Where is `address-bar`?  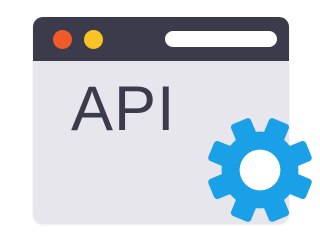
address-bar is located at coordinates (221, 39).